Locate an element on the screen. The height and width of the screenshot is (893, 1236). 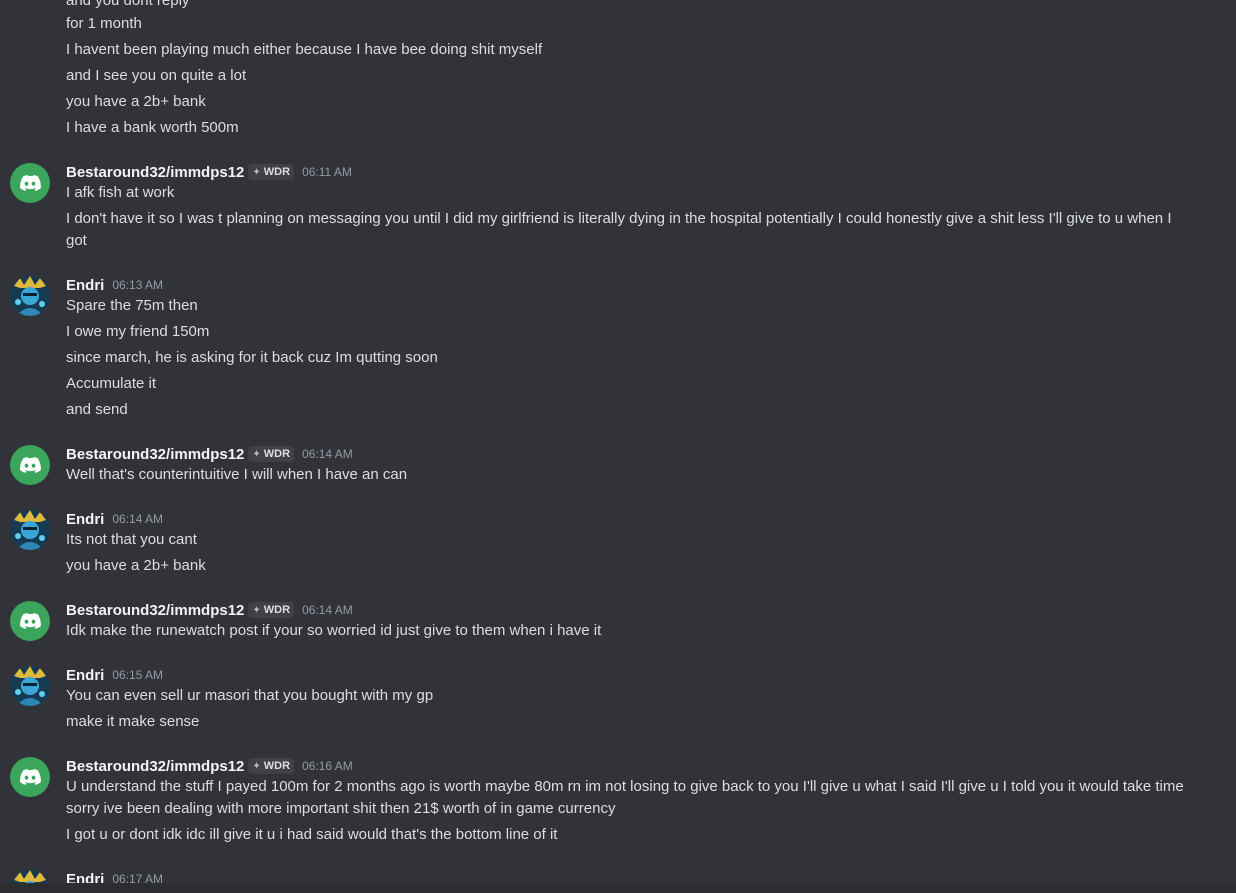
message-input-area is located at coordinates (618, 888).